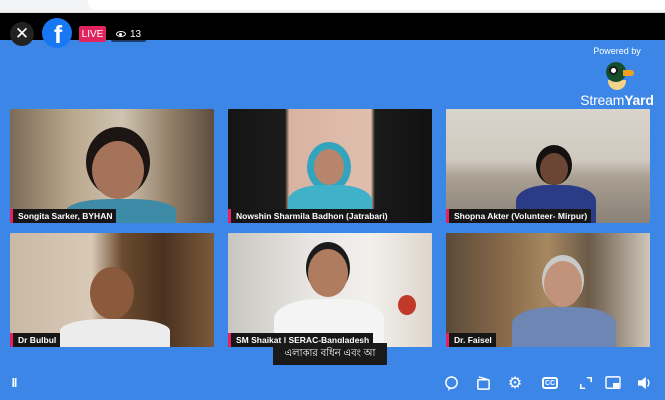  I want to click on volume-icon, so click(645, 383).